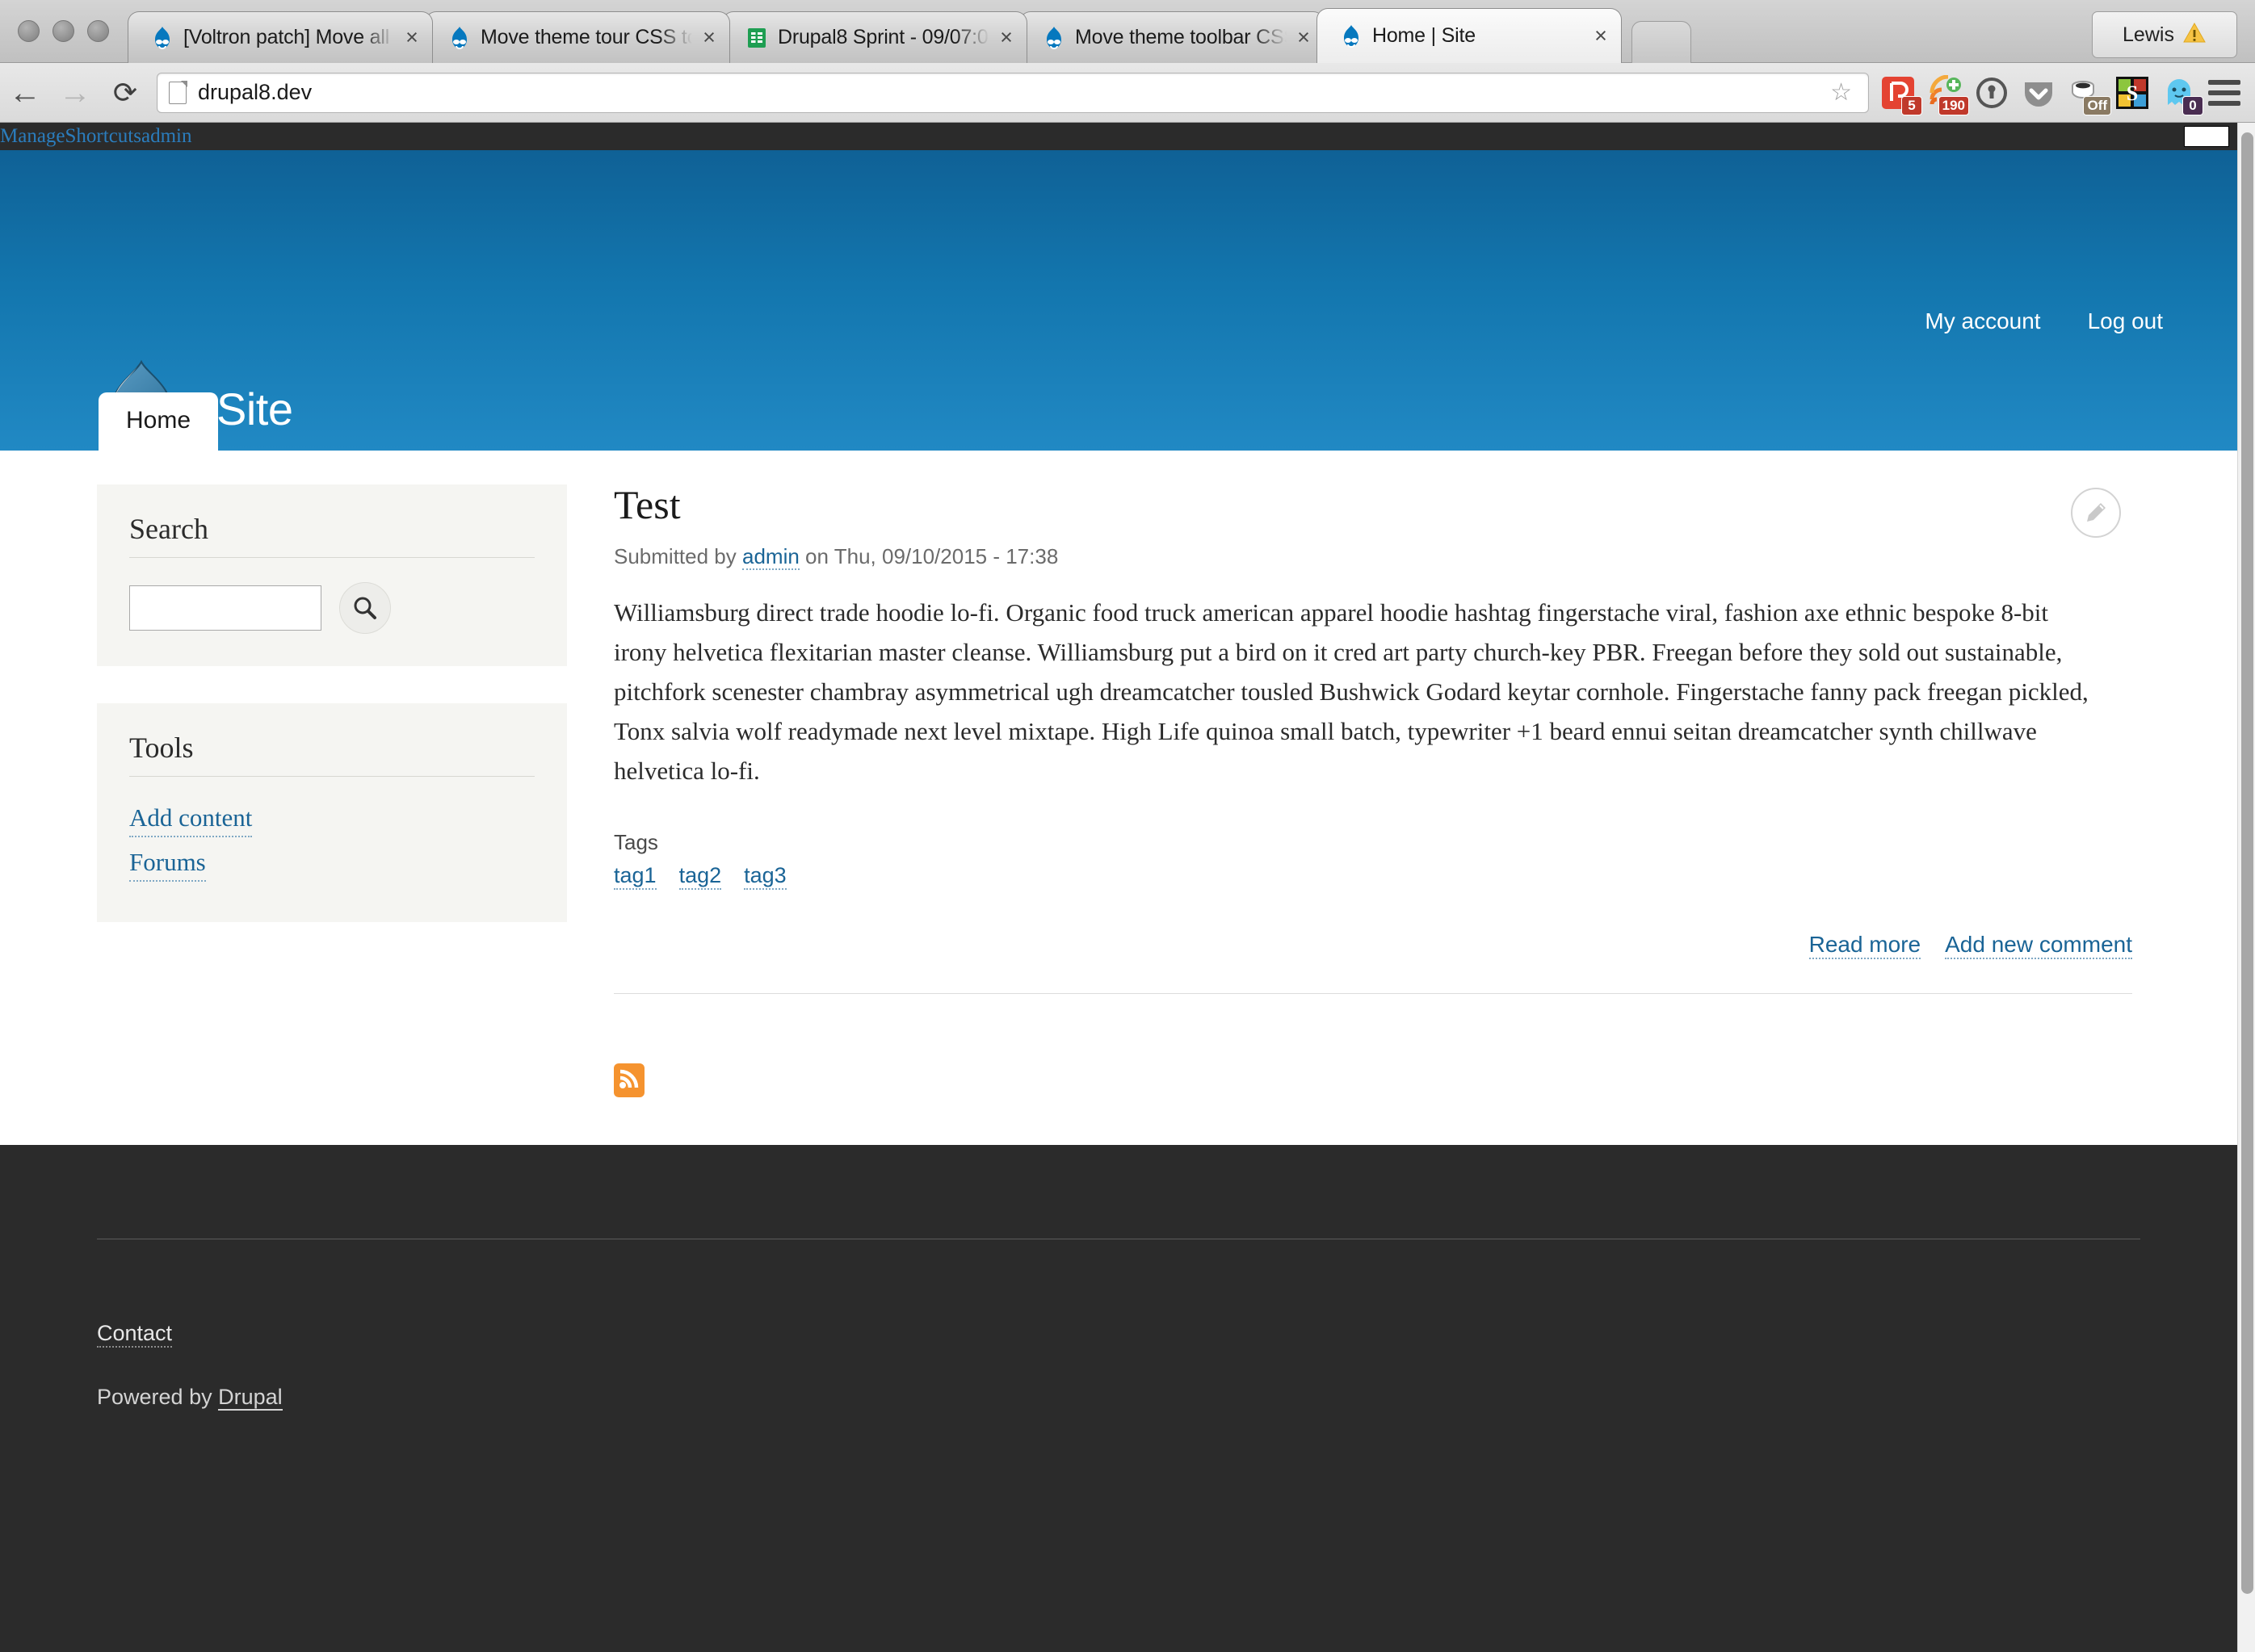  I want to click on site-name: Site, so click(254, 408).